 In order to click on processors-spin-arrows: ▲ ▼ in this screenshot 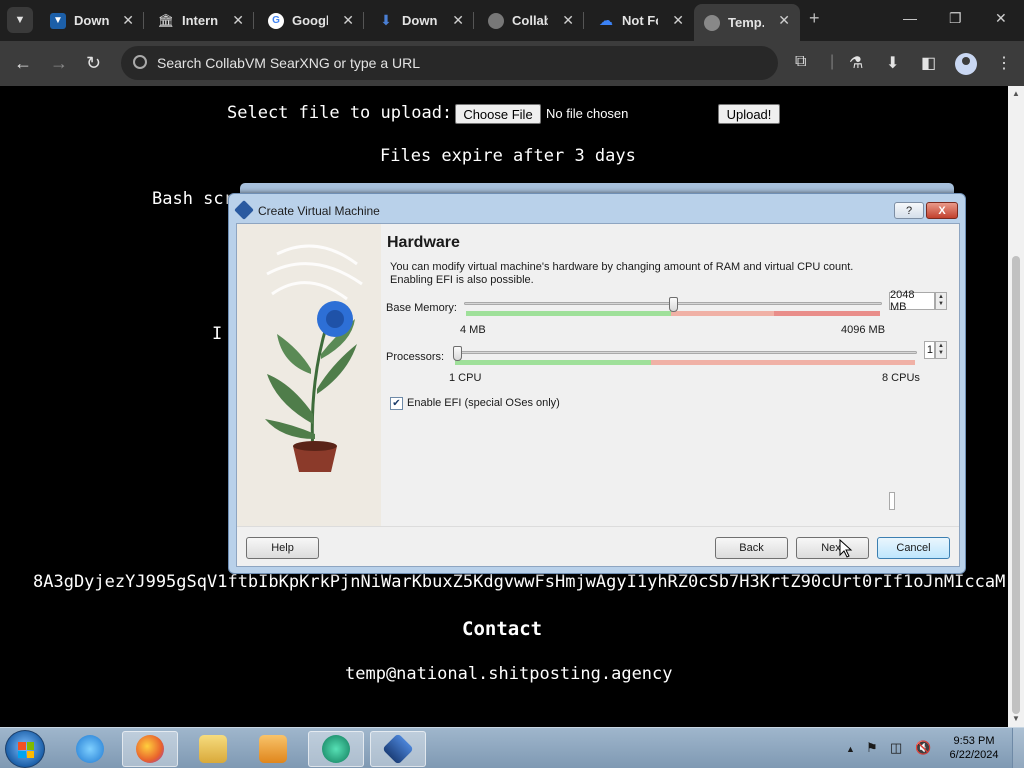, I will do `click(941, 350)`.